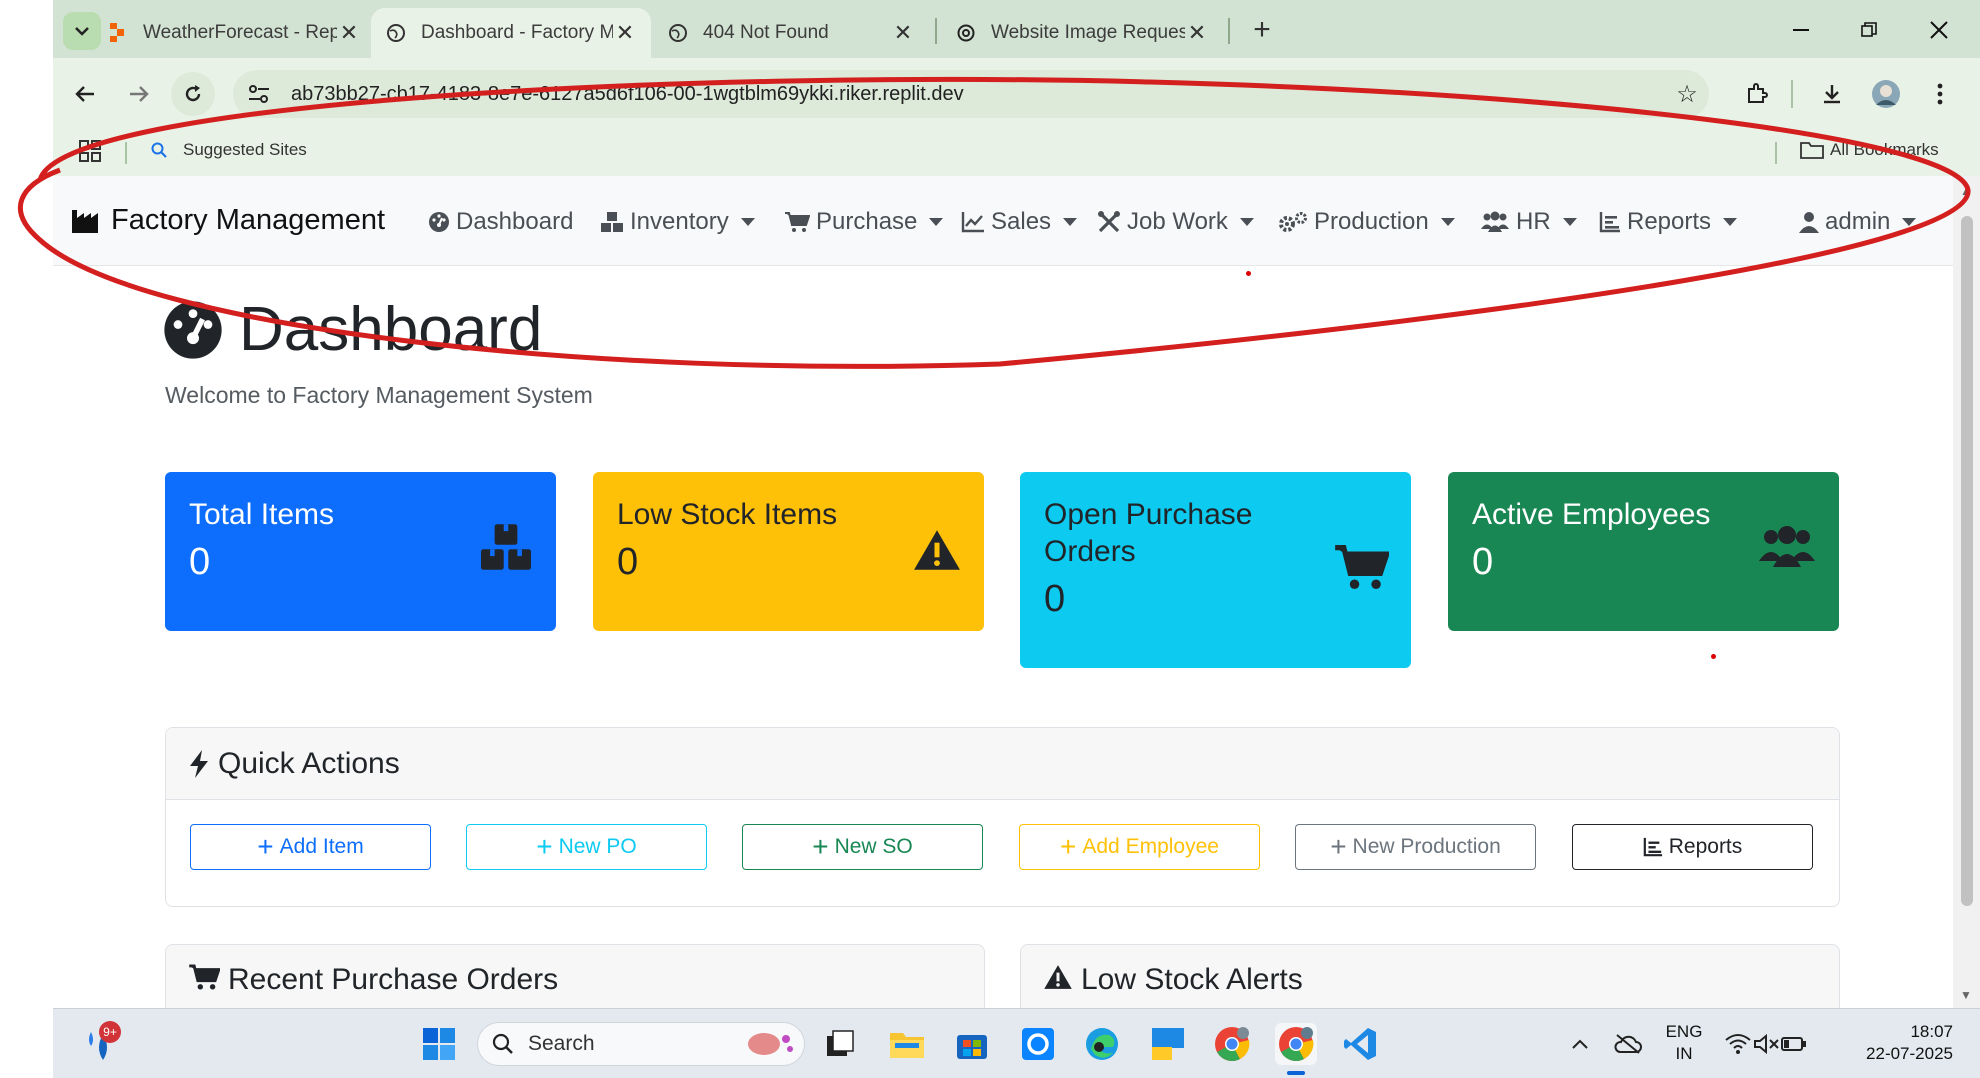  What do you see at coordinates (1801, 30) in the screenshot?
I see `minimize-button` at bounding box center [1801, 30].